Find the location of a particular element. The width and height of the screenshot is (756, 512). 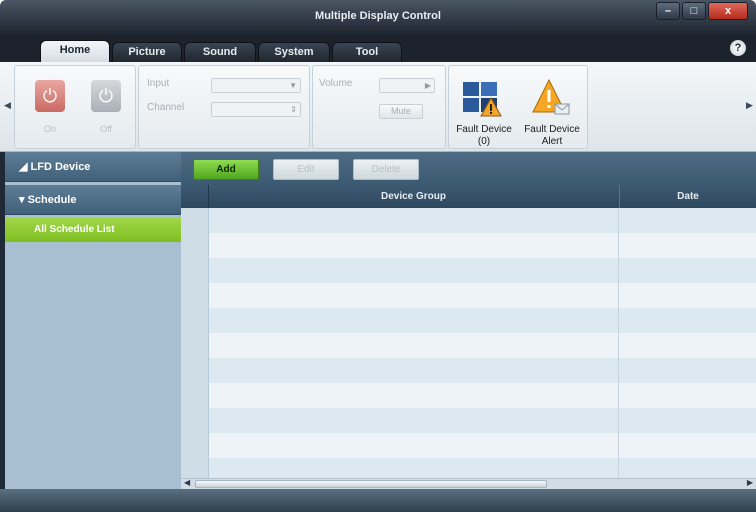

close-button: x is located at coordinates (728, 11).